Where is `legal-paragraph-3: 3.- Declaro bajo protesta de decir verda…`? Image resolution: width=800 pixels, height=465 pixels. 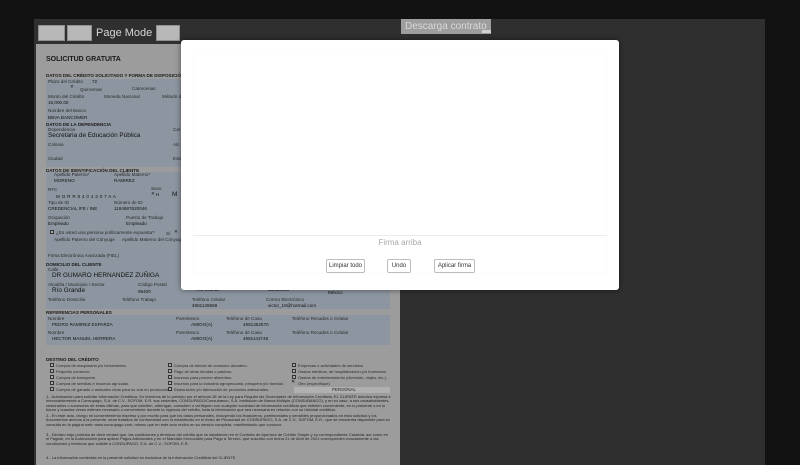
legal-paragraph-3: 3.- Declaro bajo protesta de decir verda… is located at coordinates (217, 439).